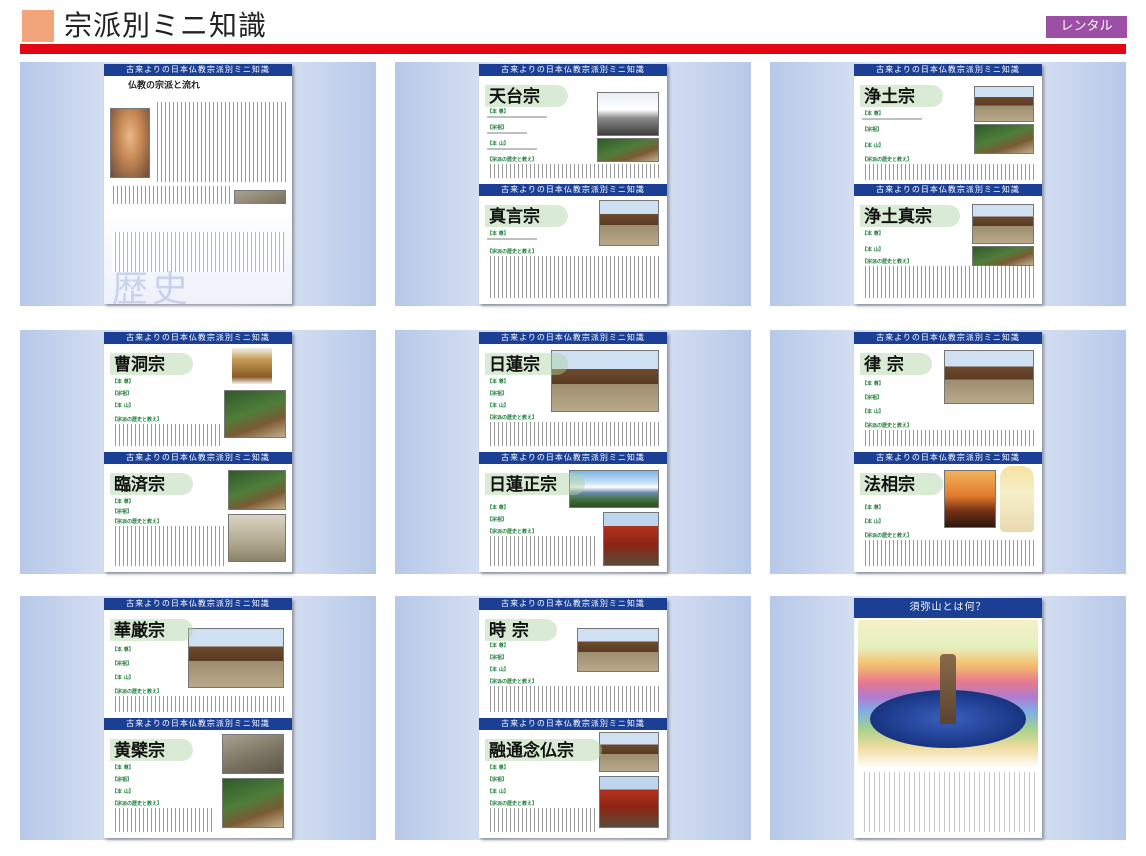 The image size is (1146, 856). Describe the element at coordinates (948, 689) in the screenshot. I see `mount-sumeru` at that location.